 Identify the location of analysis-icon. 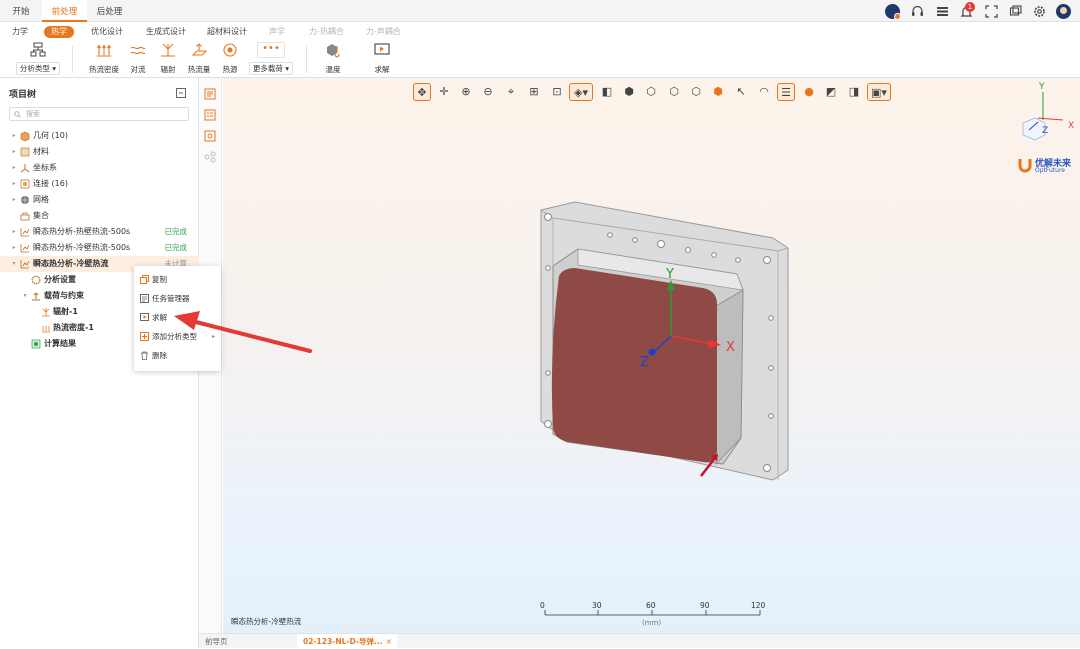
(25, 264).